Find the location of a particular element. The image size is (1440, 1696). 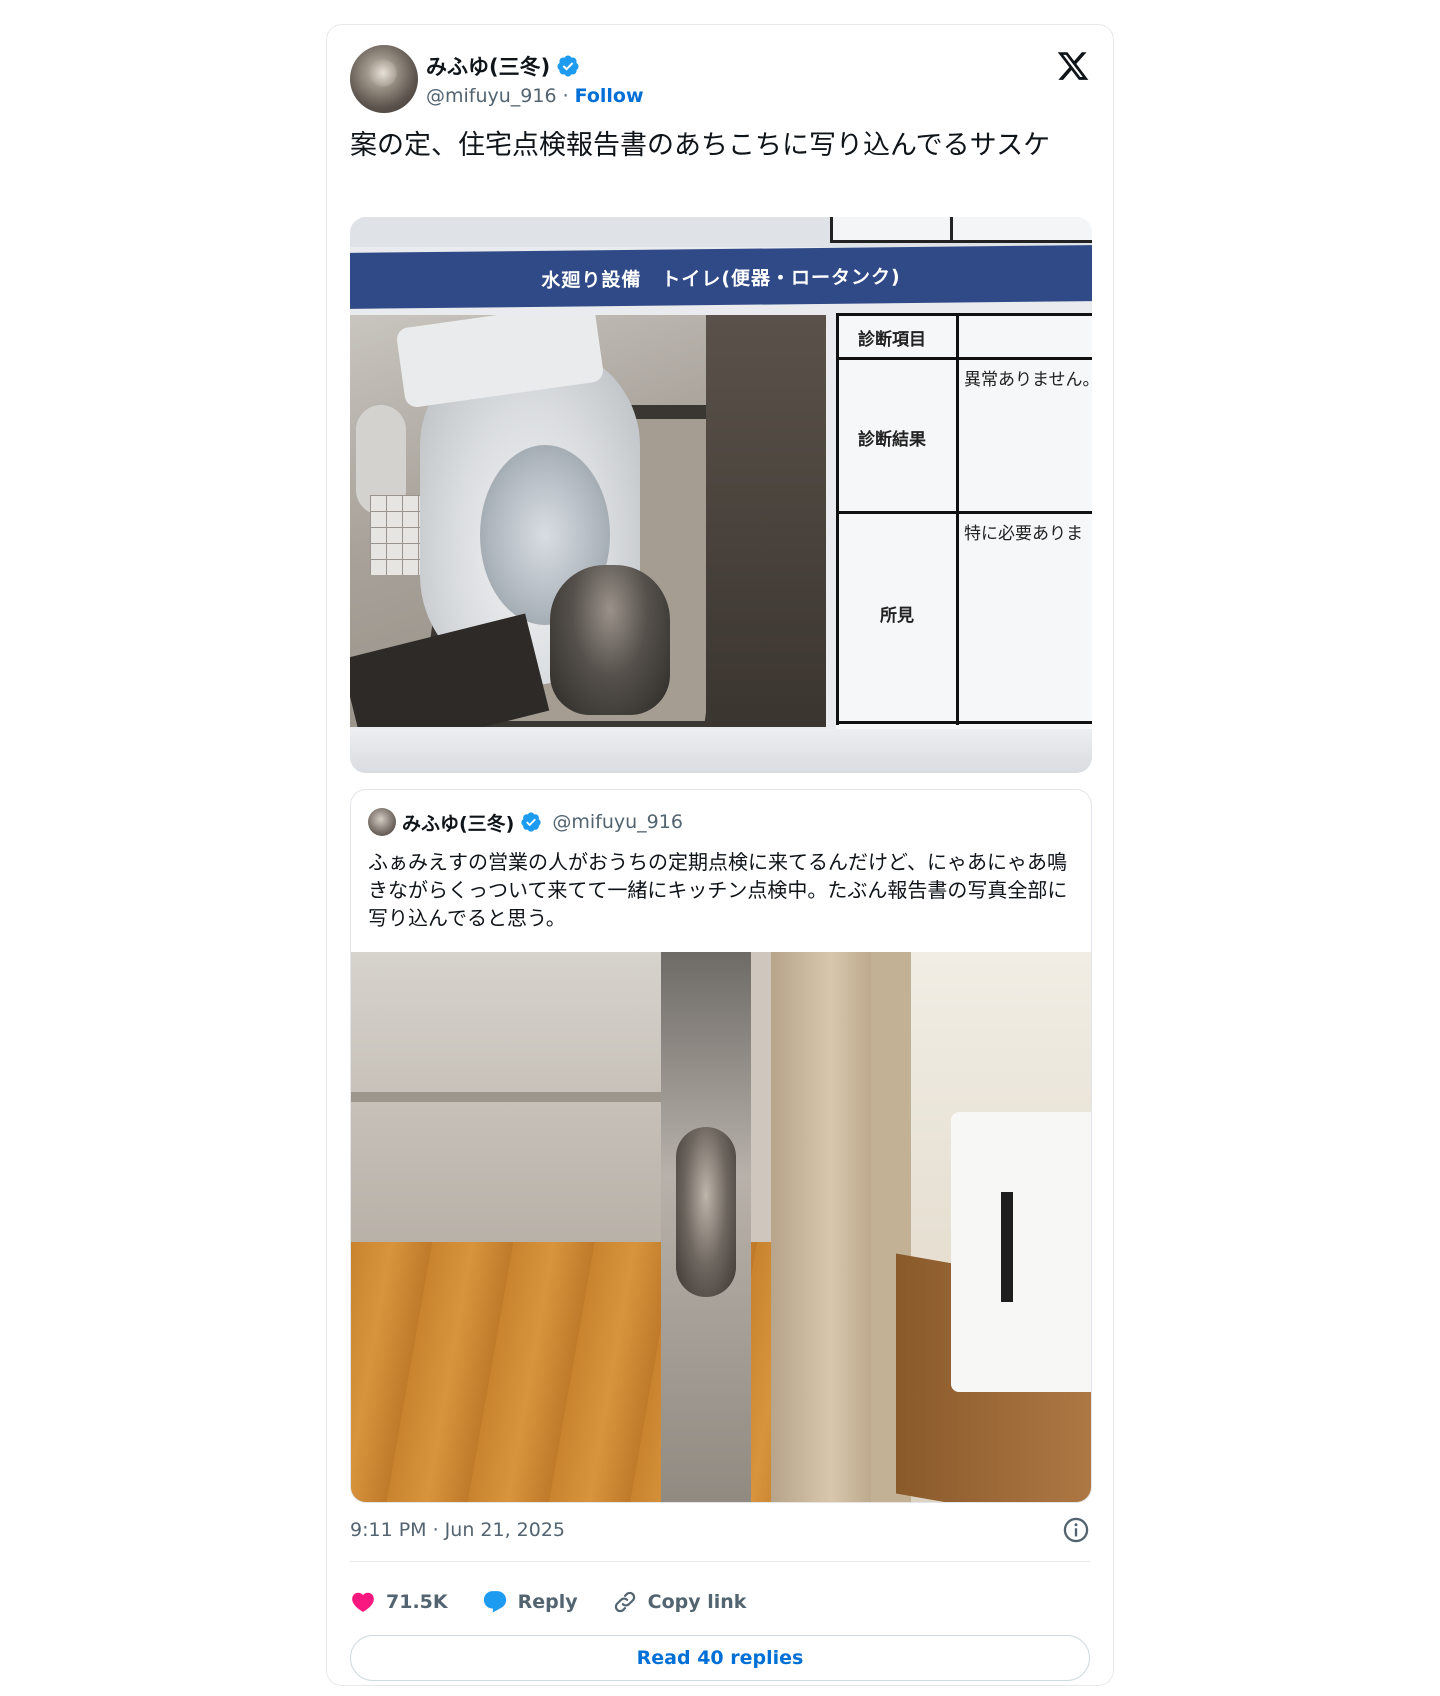

cabinet-slot is located at coordinates (1007, 1247).